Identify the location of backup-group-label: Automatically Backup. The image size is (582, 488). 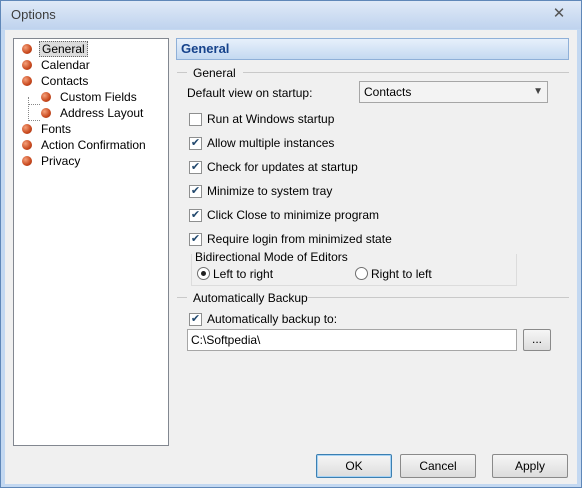
(250, 298).